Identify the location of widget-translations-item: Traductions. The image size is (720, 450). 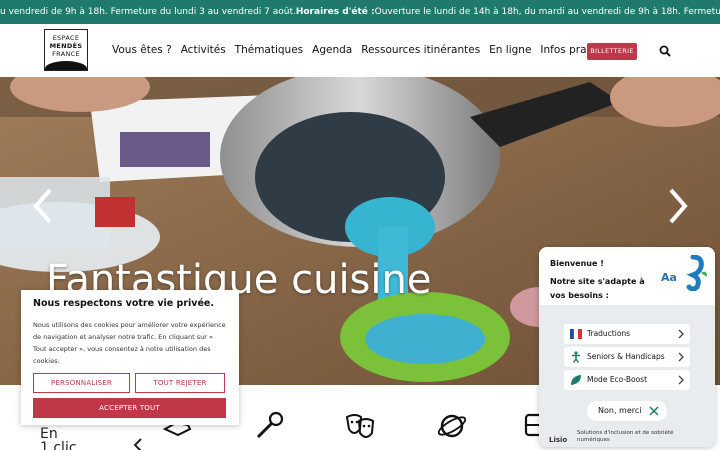
(627, 334).